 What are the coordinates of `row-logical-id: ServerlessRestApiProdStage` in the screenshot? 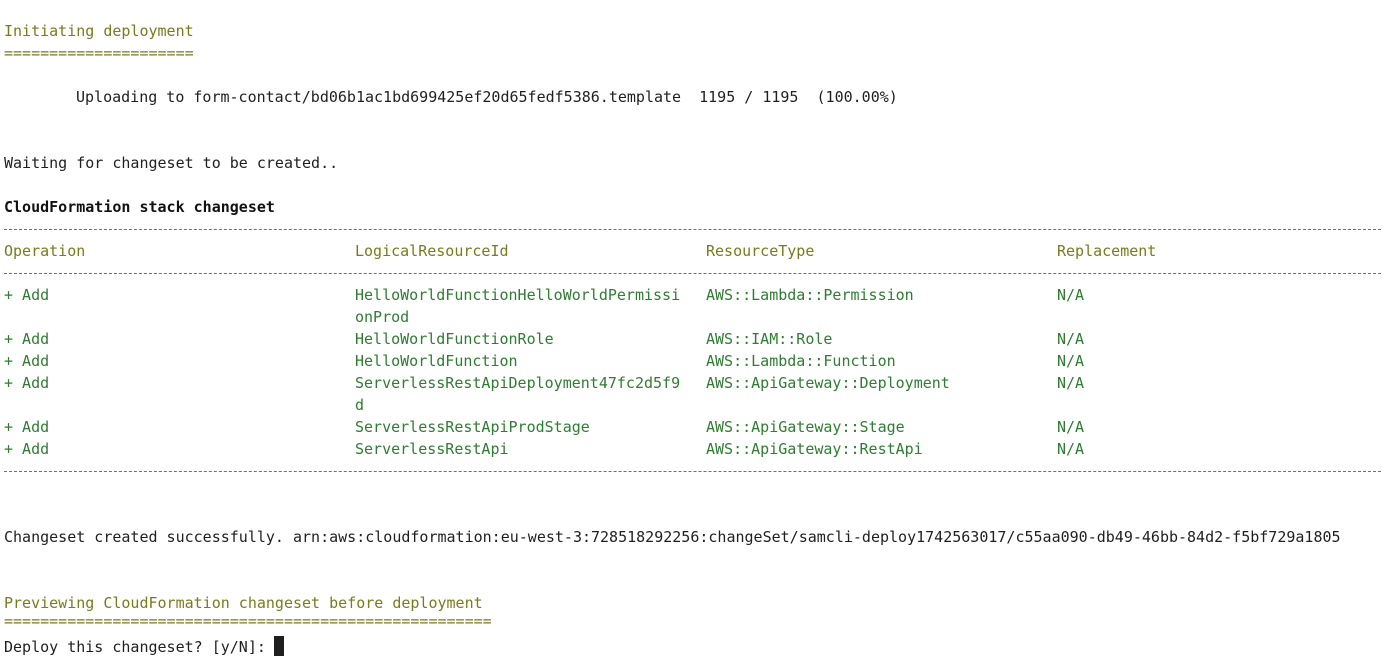 It's located at (472, 427).